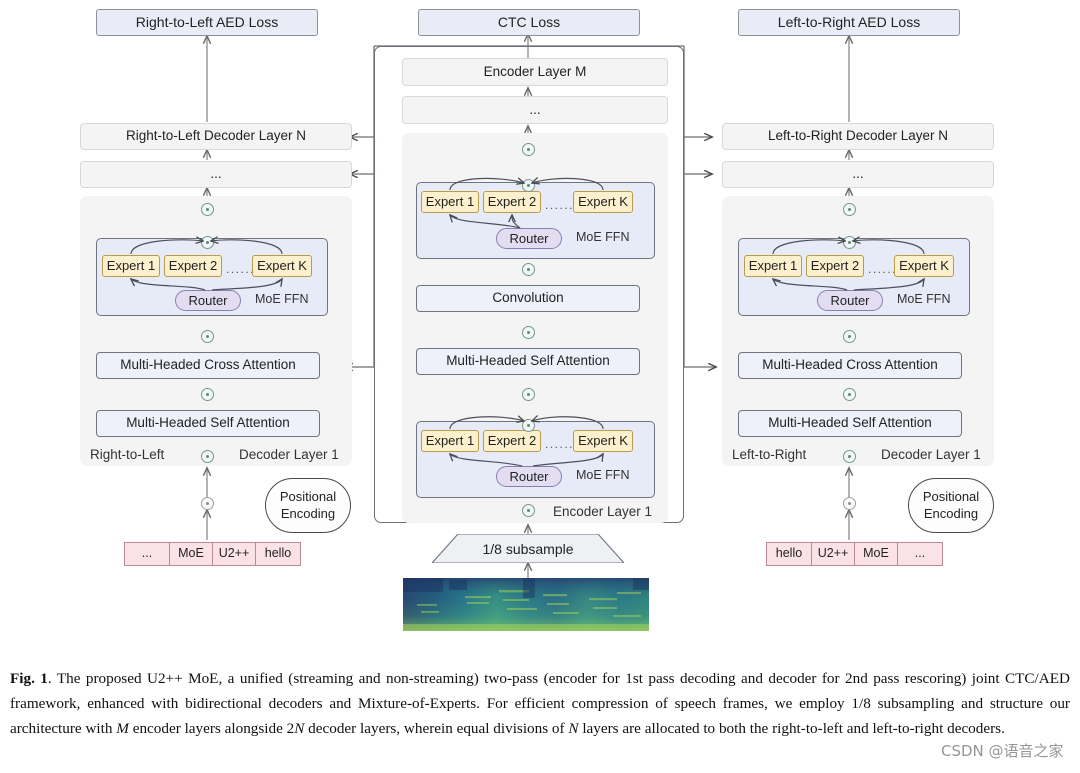  What do you see at coordinates (207, 22) in the screenshot?
I see `right-to-left-aed-loss-box: Right-to-Left AED Loss` at bounding box center [207, 22].